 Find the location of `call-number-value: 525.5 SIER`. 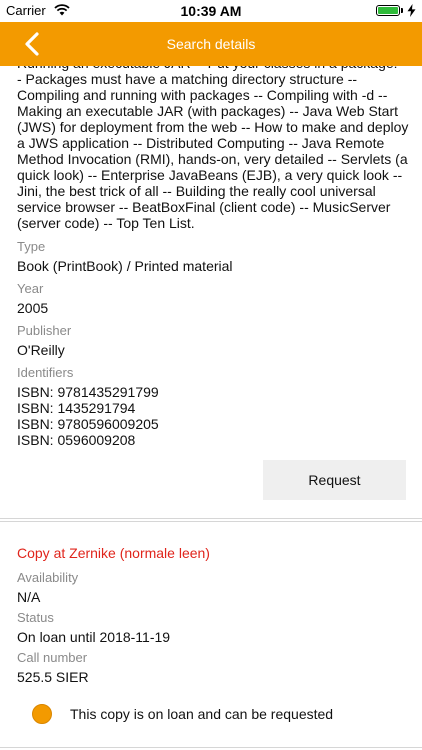

call-number-value: 525.5 SIER is located at coordinates (53, 677).